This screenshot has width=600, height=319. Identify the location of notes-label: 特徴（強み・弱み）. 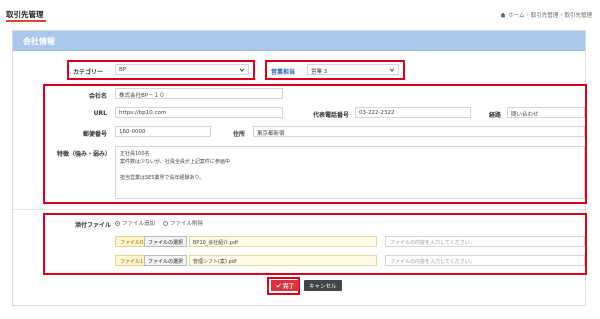
(83, 154).